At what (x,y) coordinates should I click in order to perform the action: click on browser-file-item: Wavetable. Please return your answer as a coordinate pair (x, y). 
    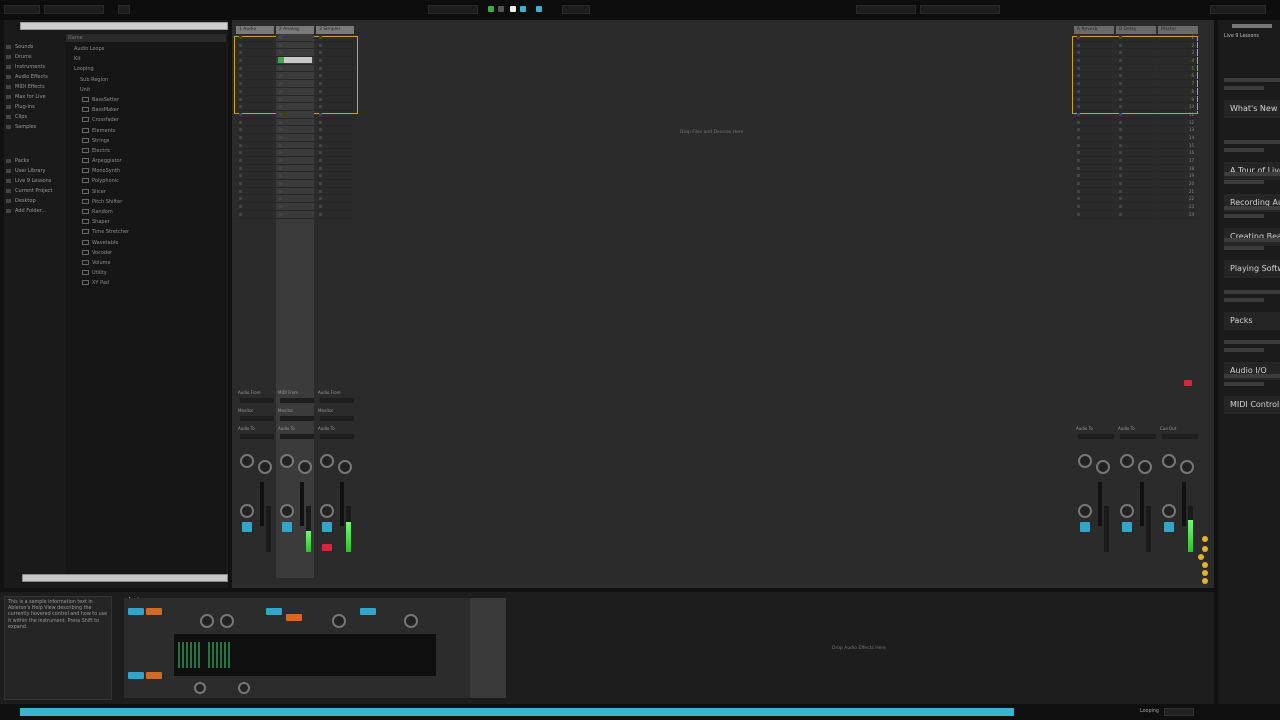
    Looking at the image, I should click on (146, 243).